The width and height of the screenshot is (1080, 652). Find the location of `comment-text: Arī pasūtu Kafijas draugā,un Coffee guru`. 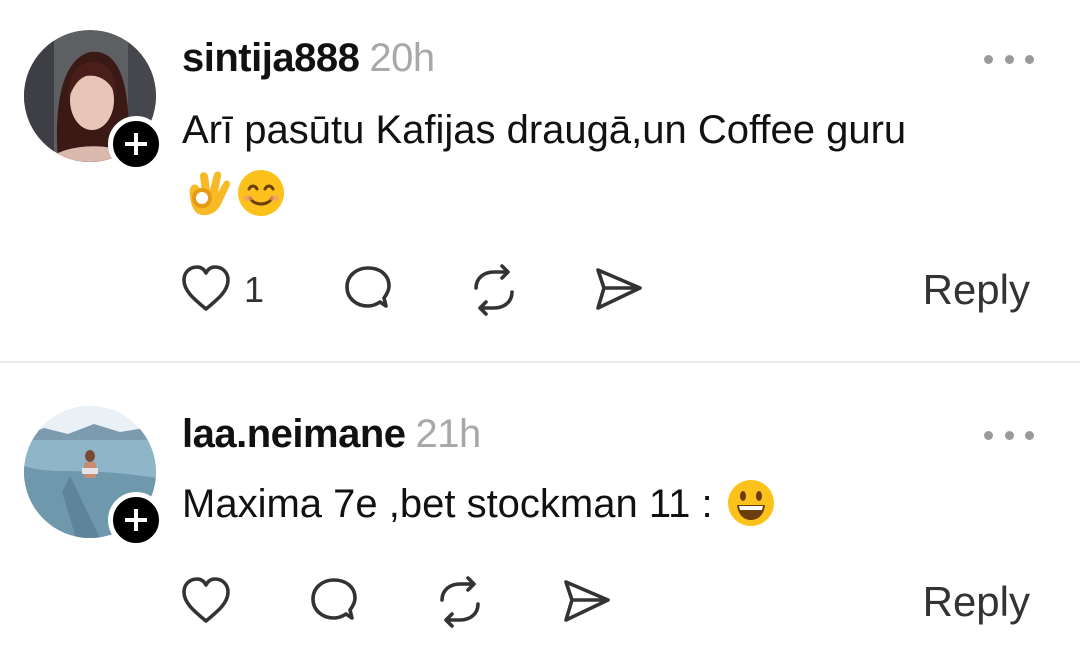

comment-text: Arī pasūtu Kafijas draugā,un Coffee guru is located at coordinates (612, 130).